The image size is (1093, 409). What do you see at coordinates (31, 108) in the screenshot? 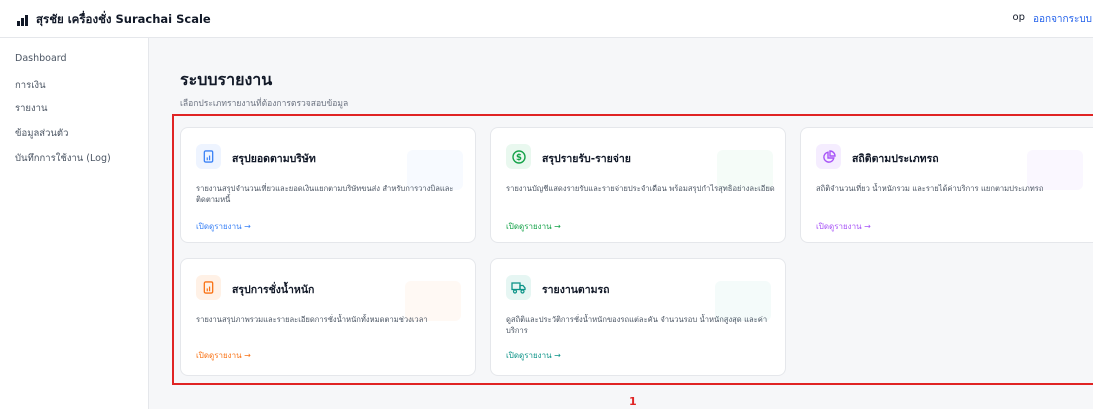
I see `sidebar-item-reports: รายงาน` at bounding box center [31, 108].